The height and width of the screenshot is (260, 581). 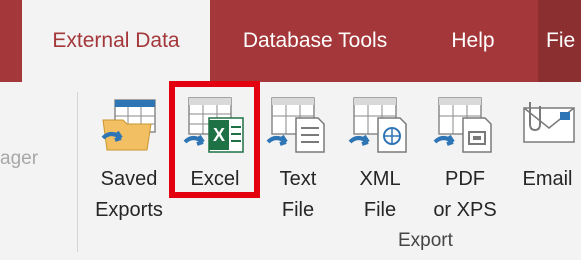 I want to click on email-label: Email, so click(x=547, y=179).